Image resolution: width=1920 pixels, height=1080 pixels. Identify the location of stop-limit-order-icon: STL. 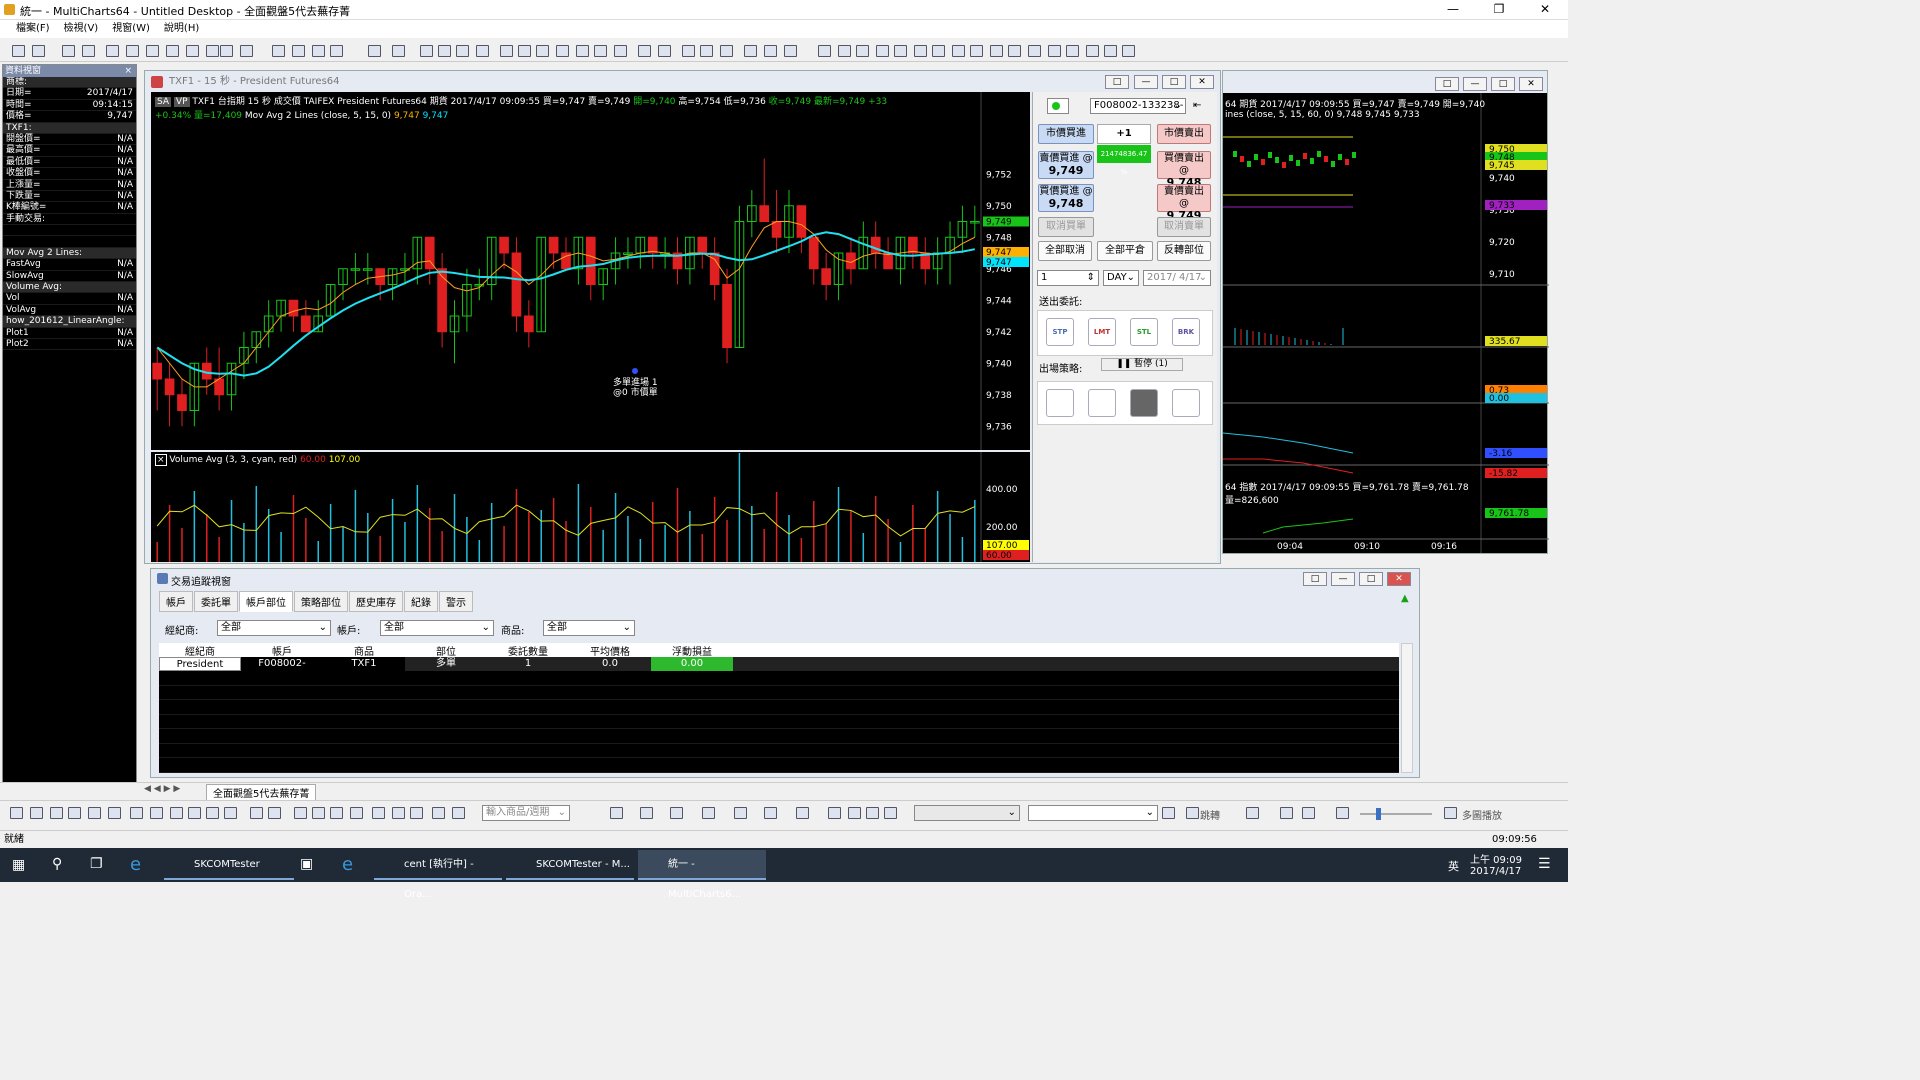
(1144, 332).